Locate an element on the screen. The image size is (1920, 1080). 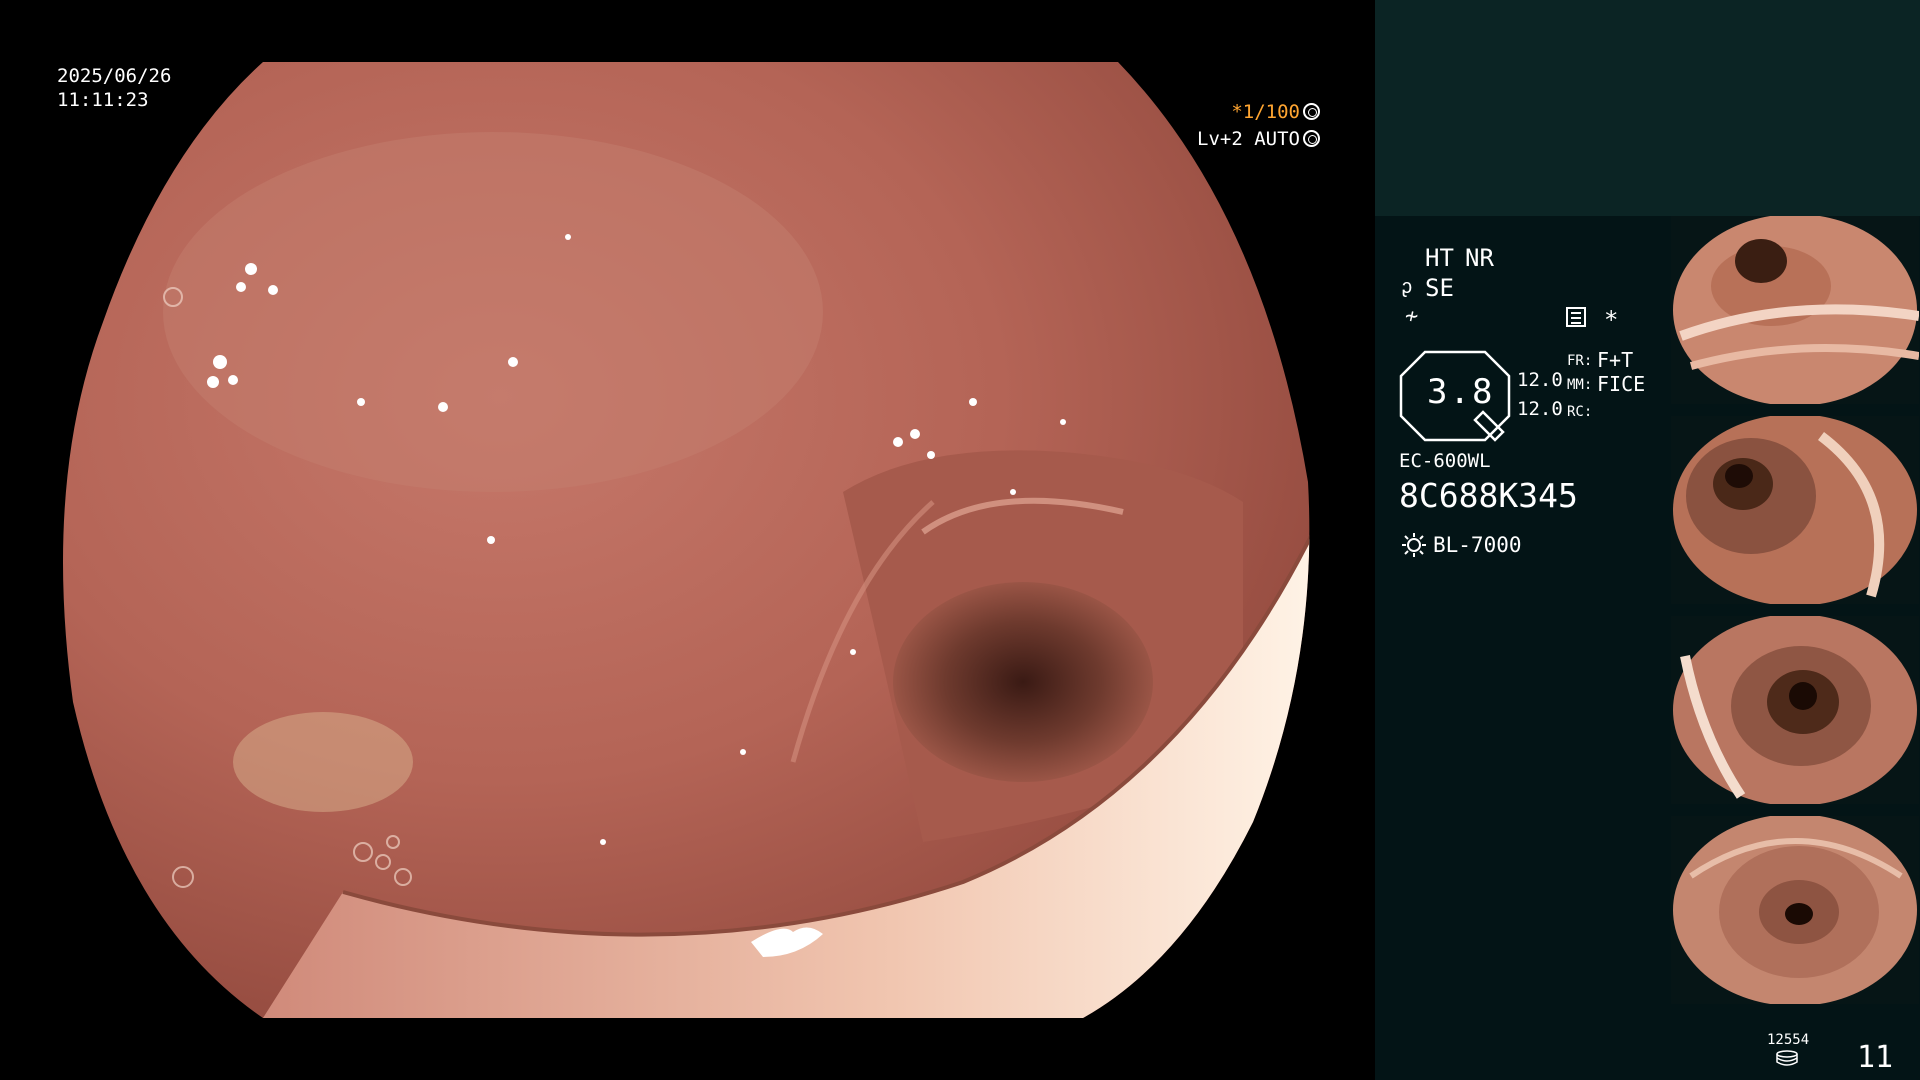
memo-icon is located at coordinates (1576, 317).